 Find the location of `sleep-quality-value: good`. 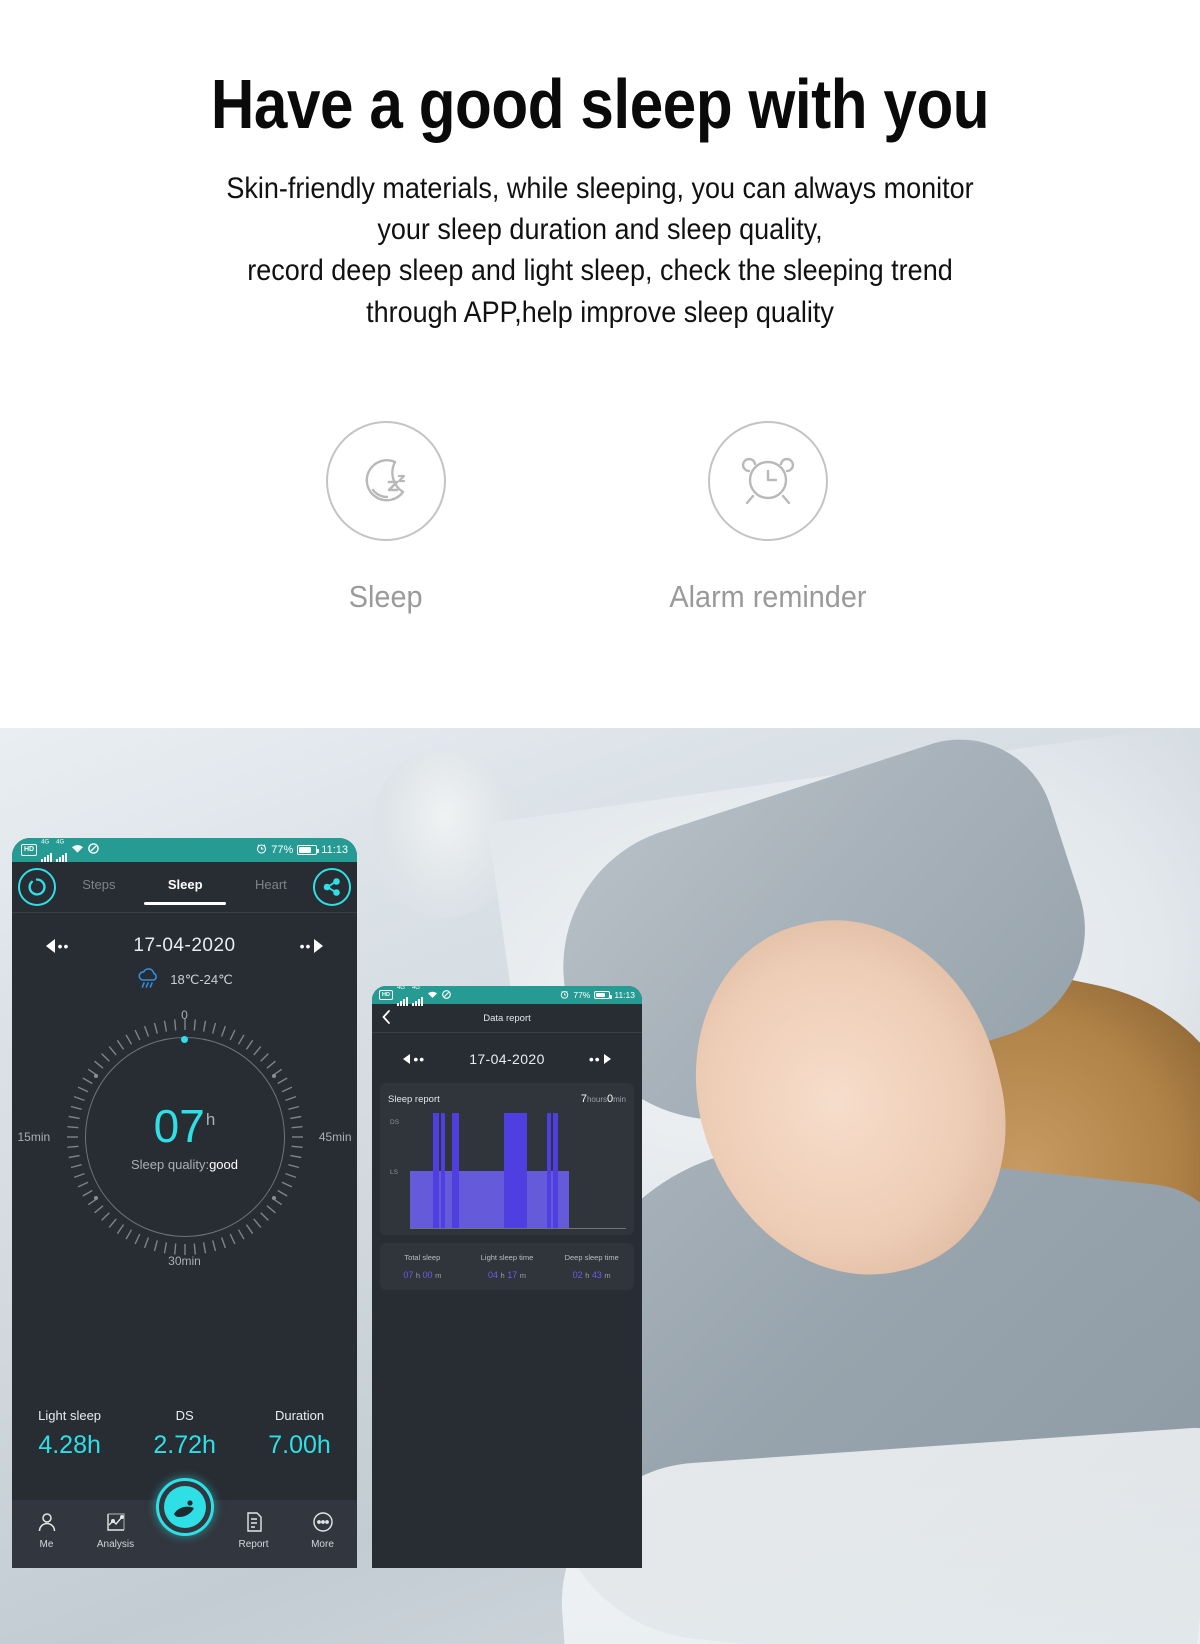

sleep-quality-value: good is located at coordinates (223, 1164).